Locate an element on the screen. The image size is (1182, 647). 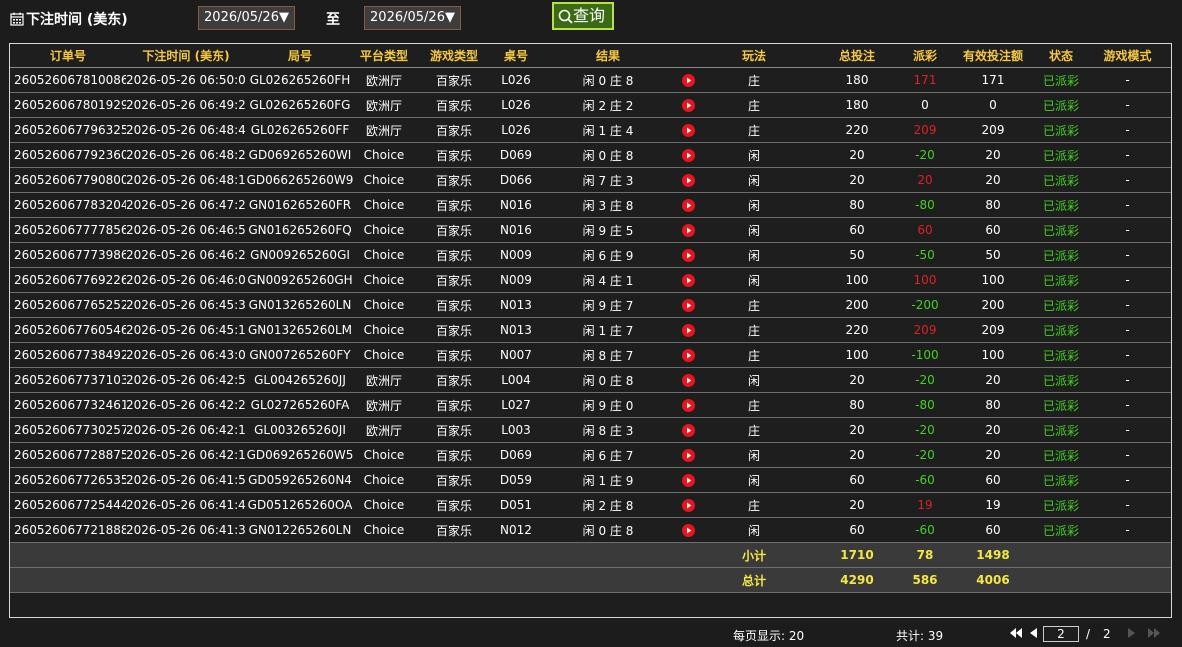
cell-payout: 100 is located at coordinates (925, 280).